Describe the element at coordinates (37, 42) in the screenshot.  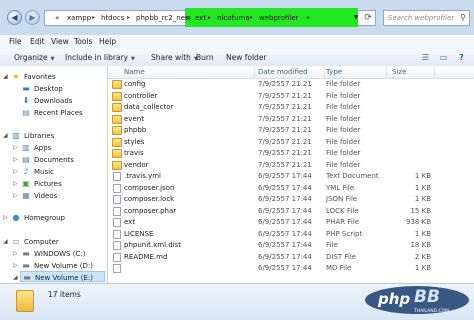
I see `menu-edit: Edit` at that location.